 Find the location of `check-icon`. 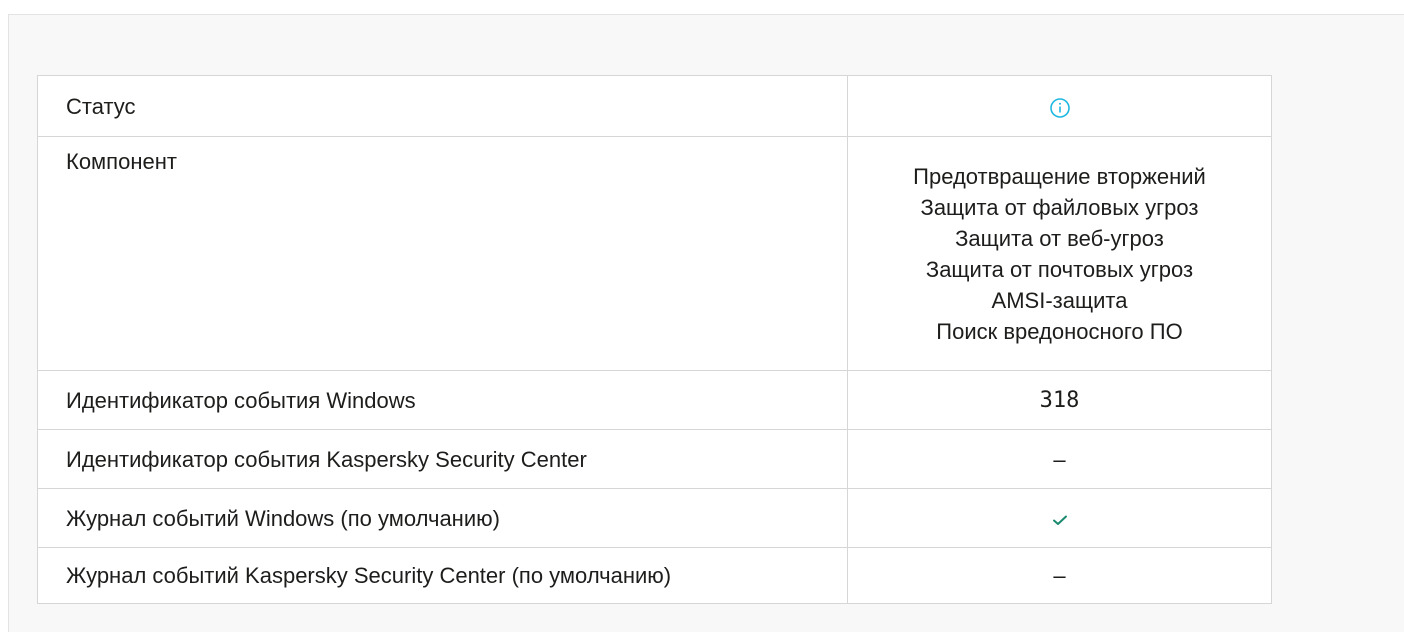

check-icon is located at coordinates (1059, 520).